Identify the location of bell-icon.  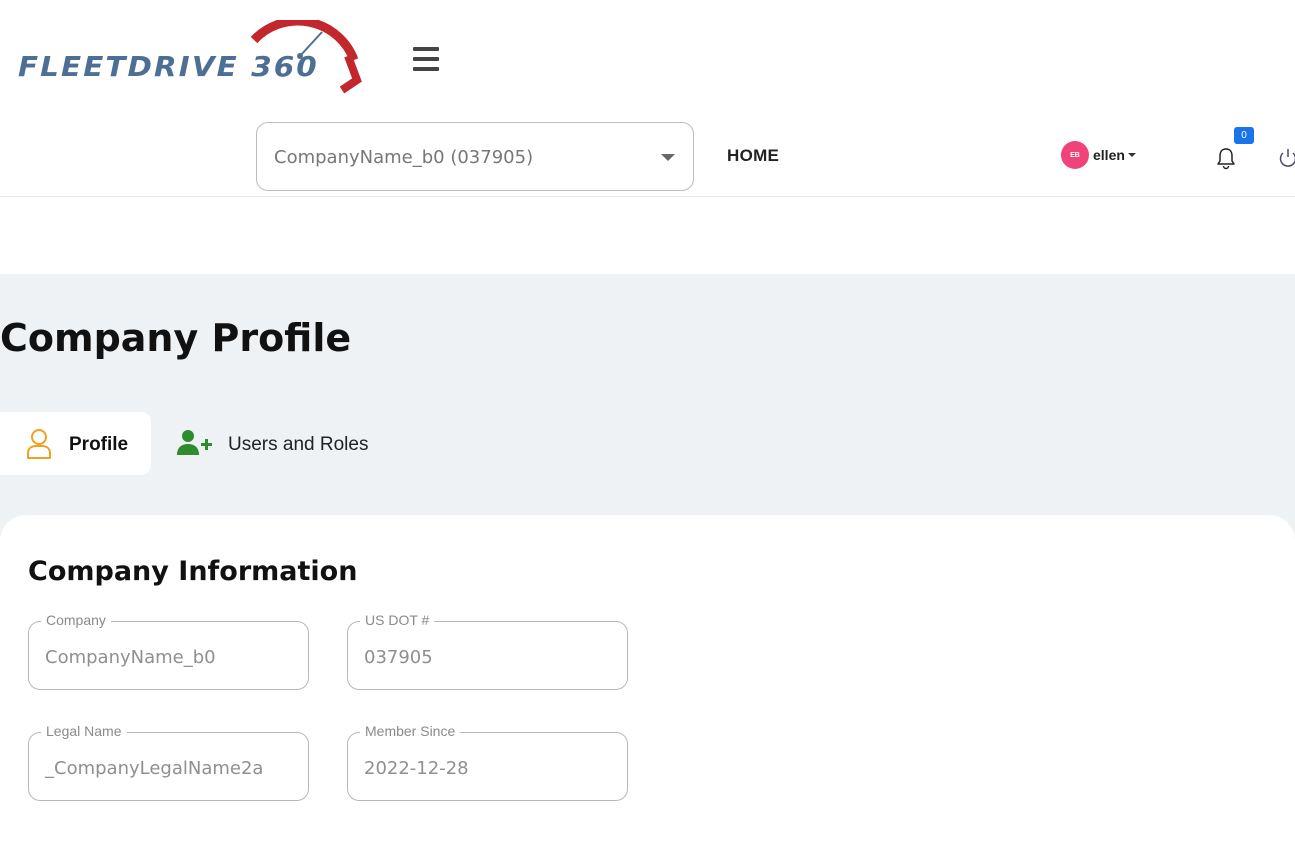
(1226, 158).